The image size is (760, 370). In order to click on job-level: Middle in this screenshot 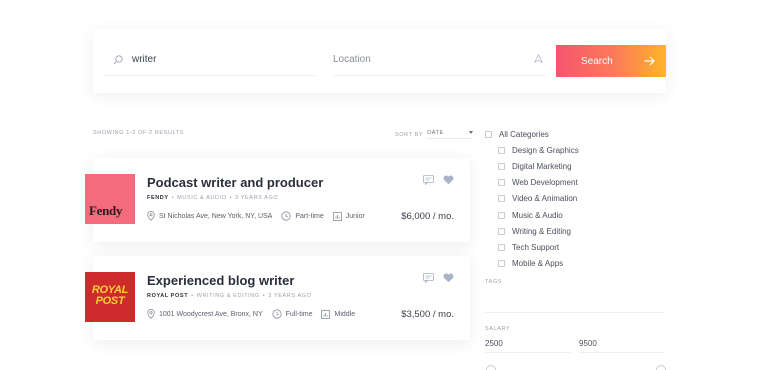, I will do `click(338, 314)`.